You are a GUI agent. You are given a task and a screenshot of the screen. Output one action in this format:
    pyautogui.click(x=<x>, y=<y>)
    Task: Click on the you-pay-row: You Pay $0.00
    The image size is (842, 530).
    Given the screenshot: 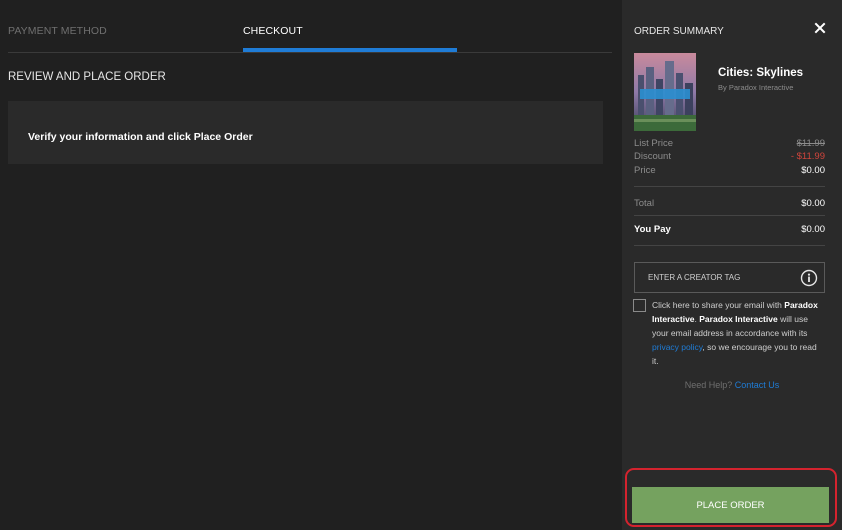 What is the action you would take?
    pyautogui.click(x=729, y=230)
    